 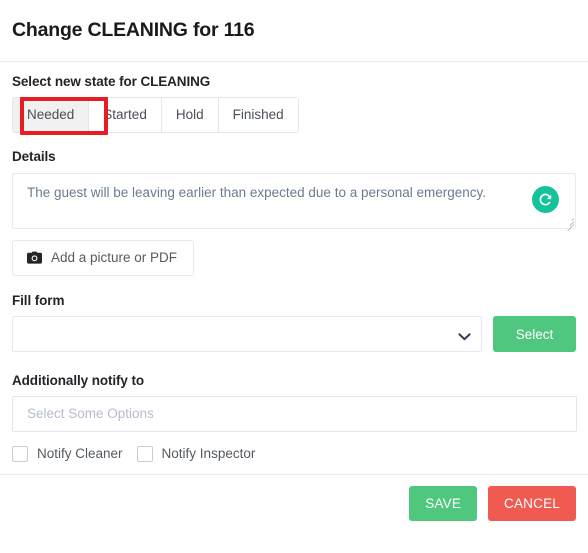 I want to click on modal-header: Change CLEANING for 116, so click(x=294, y=31).